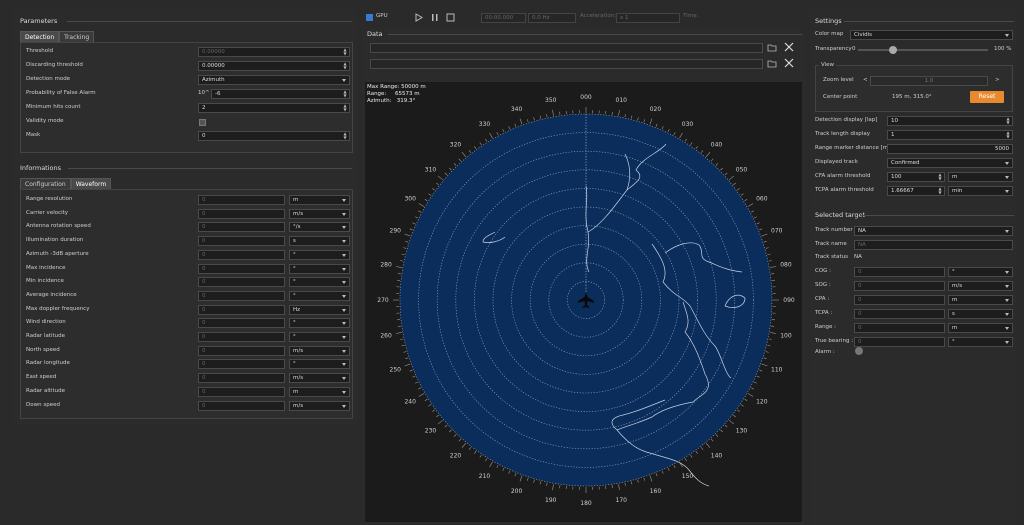  I want to click on track-name-field: NA, so click(933, 245).